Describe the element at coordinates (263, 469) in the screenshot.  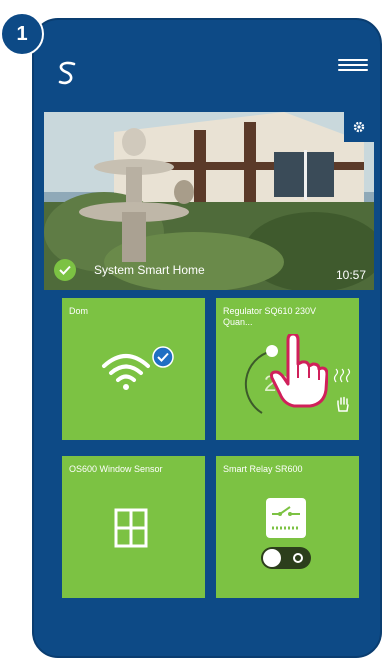
I see `tile-label: Smart Relay SR600` at that location.